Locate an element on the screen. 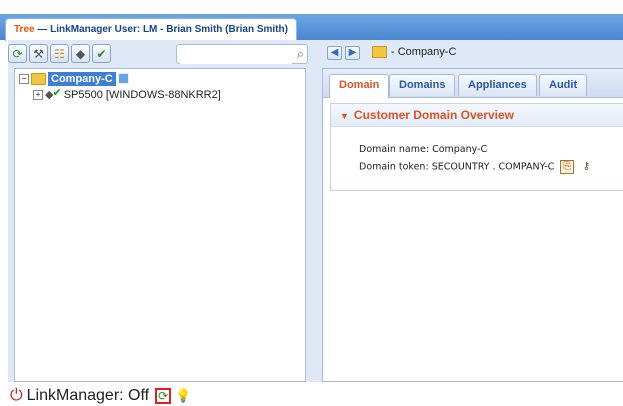 Image resolution: width=623 pixels, height=406 pixels. domain-token-value: SECOUNTRY . COMPANY-C is located at coordinates (493, 167).